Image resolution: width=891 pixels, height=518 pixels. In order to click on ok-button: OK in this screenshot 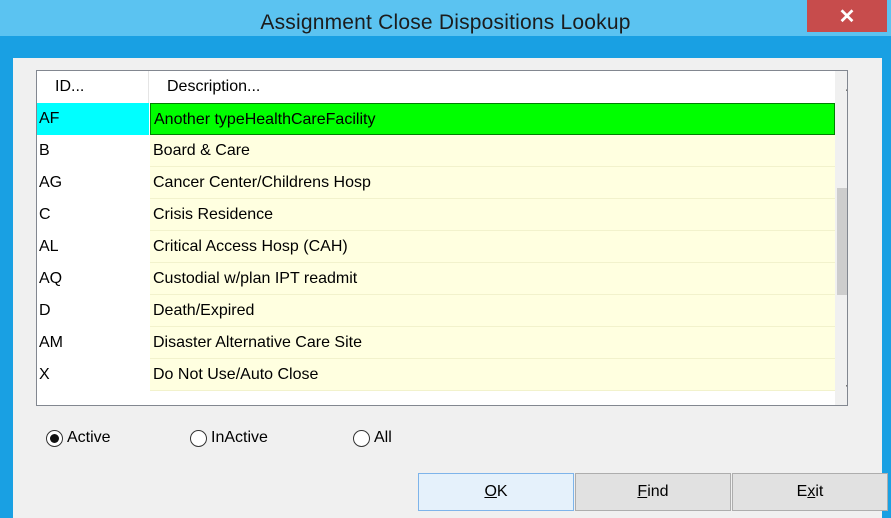, I will do `click(496, 492)`.